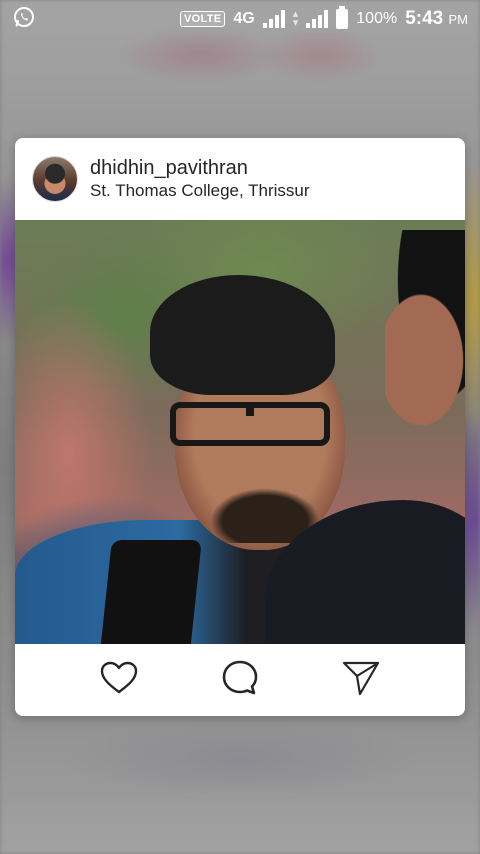 This screenshot has height=854, width=480. What do you see at coordinates (295, 18) in the screenshot?
I see `data-activity-icon: ▴ ▾` at bounding box center [295, 18].